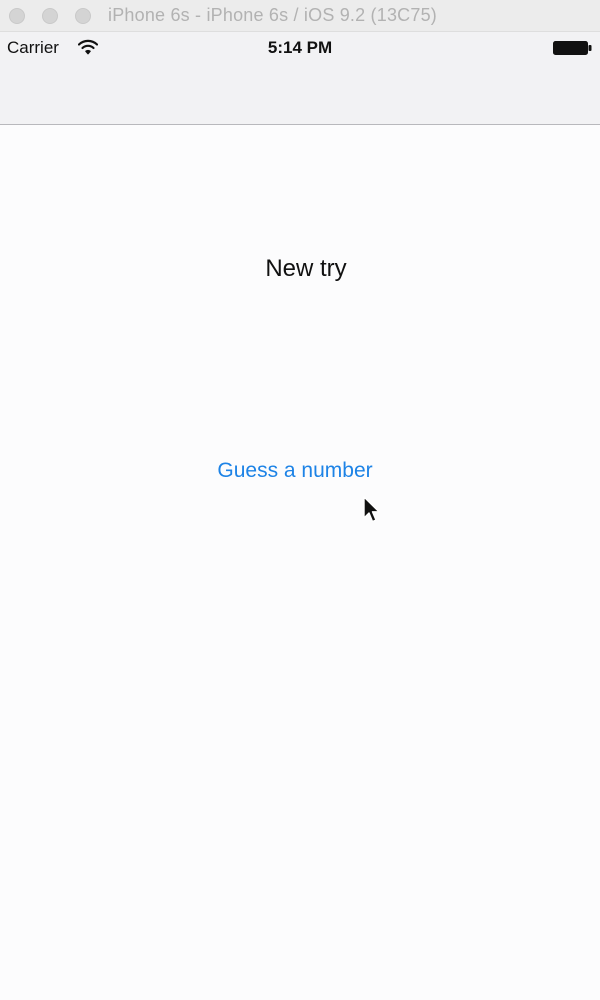 Image resolution: width=600 pixels, height=1000 pixels. I want to click on window-title: iPhone 6s - iPhone 6s / iOS 9.2 (13C75), so click(272, 15).